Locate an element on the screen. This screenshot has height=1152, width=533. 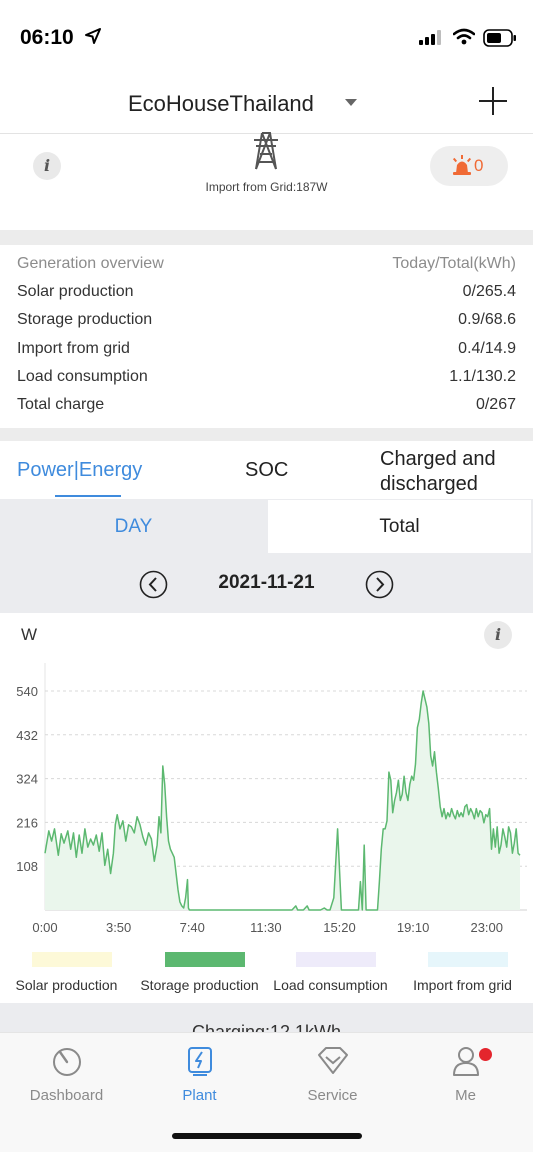
notification-badge is located at coordinates (485, 1054).